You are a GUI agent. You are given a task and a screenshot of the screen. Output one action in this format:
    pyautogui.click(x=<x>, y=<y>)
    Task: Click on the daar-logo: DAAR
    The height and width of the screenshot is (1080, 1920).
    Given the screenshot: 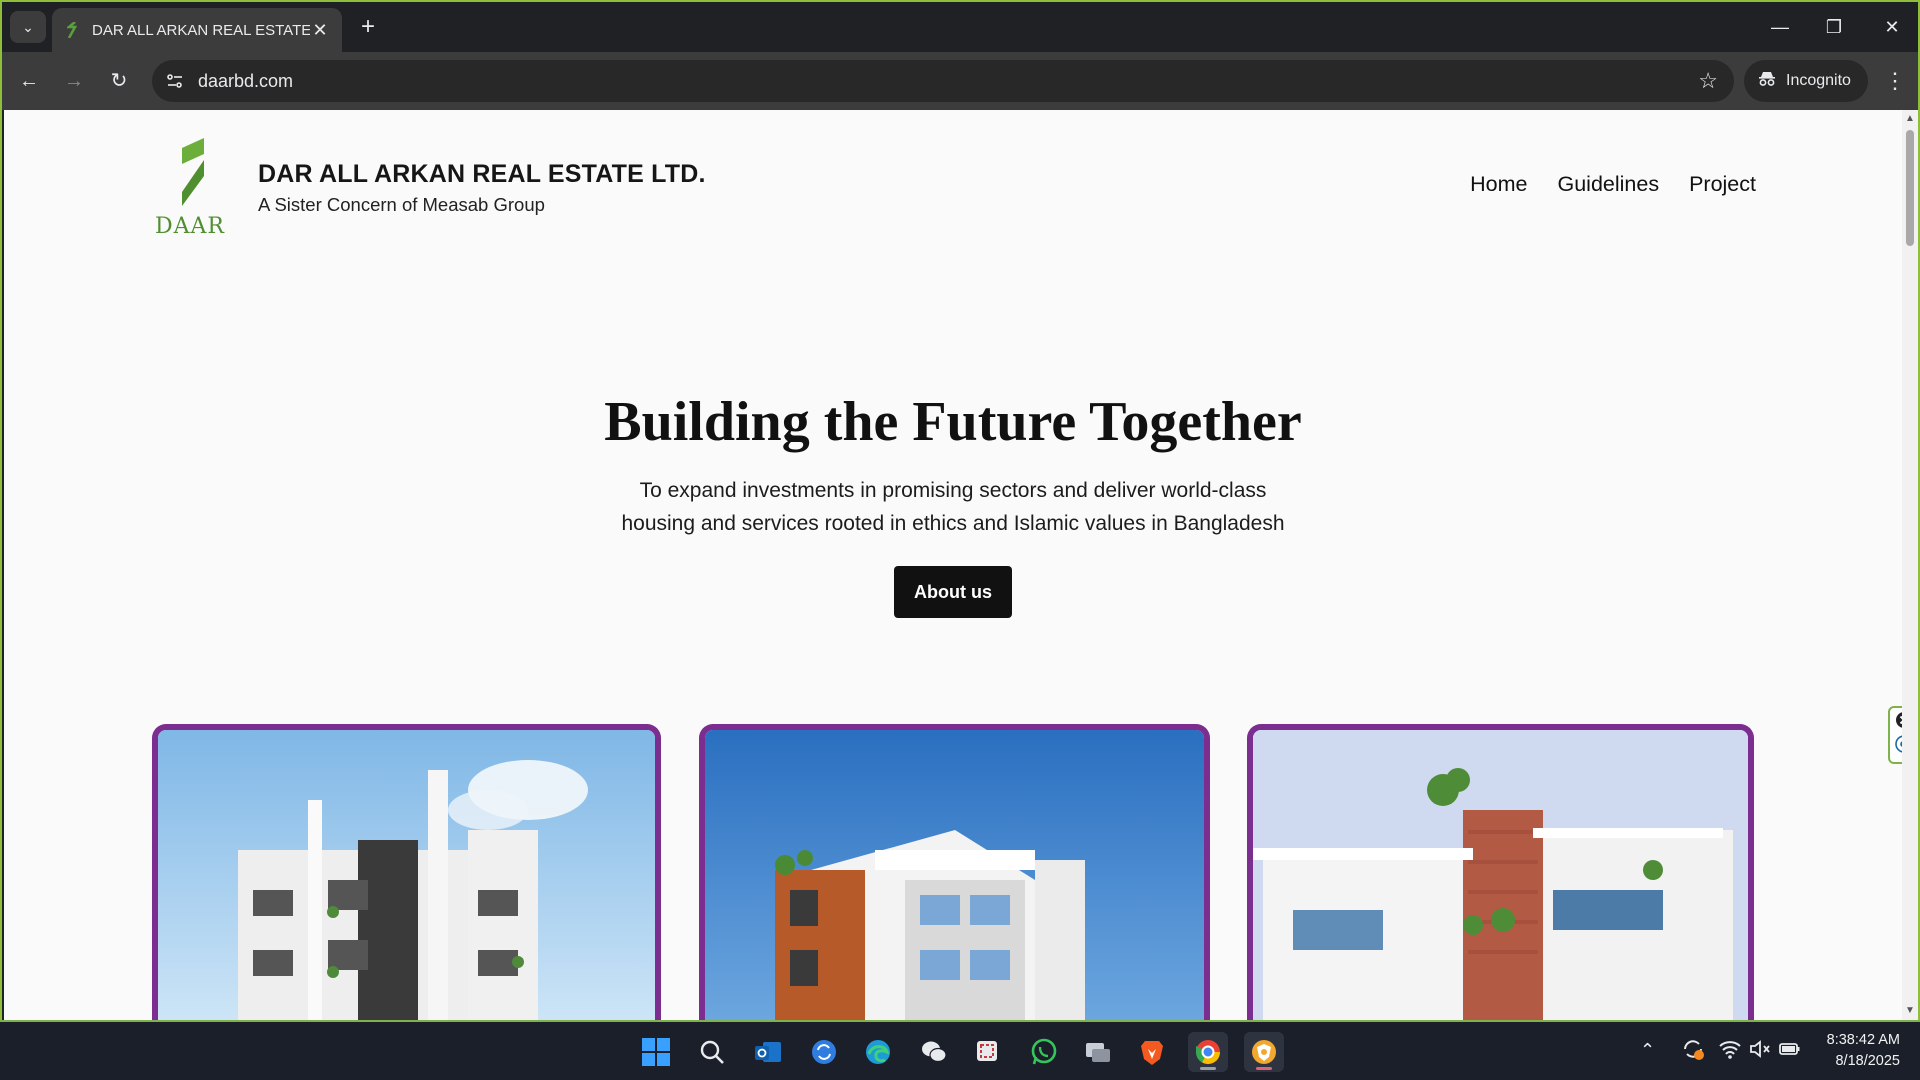 What is the action you would take?
    pyautogui.click(x=190, y=187)
    